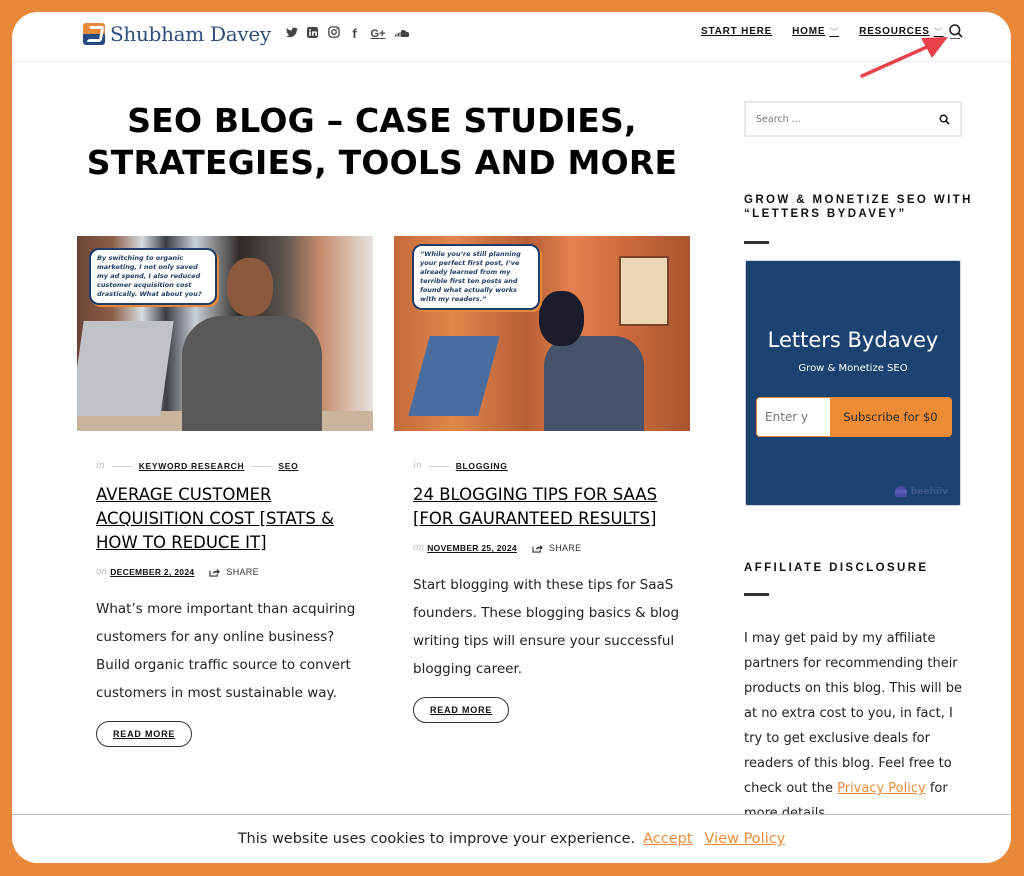 The width and height of the screenshot is (1024, 876). Describe the element at coordinates (793, 417) in the screenshot. I see `newsletter-email-input` at that location.